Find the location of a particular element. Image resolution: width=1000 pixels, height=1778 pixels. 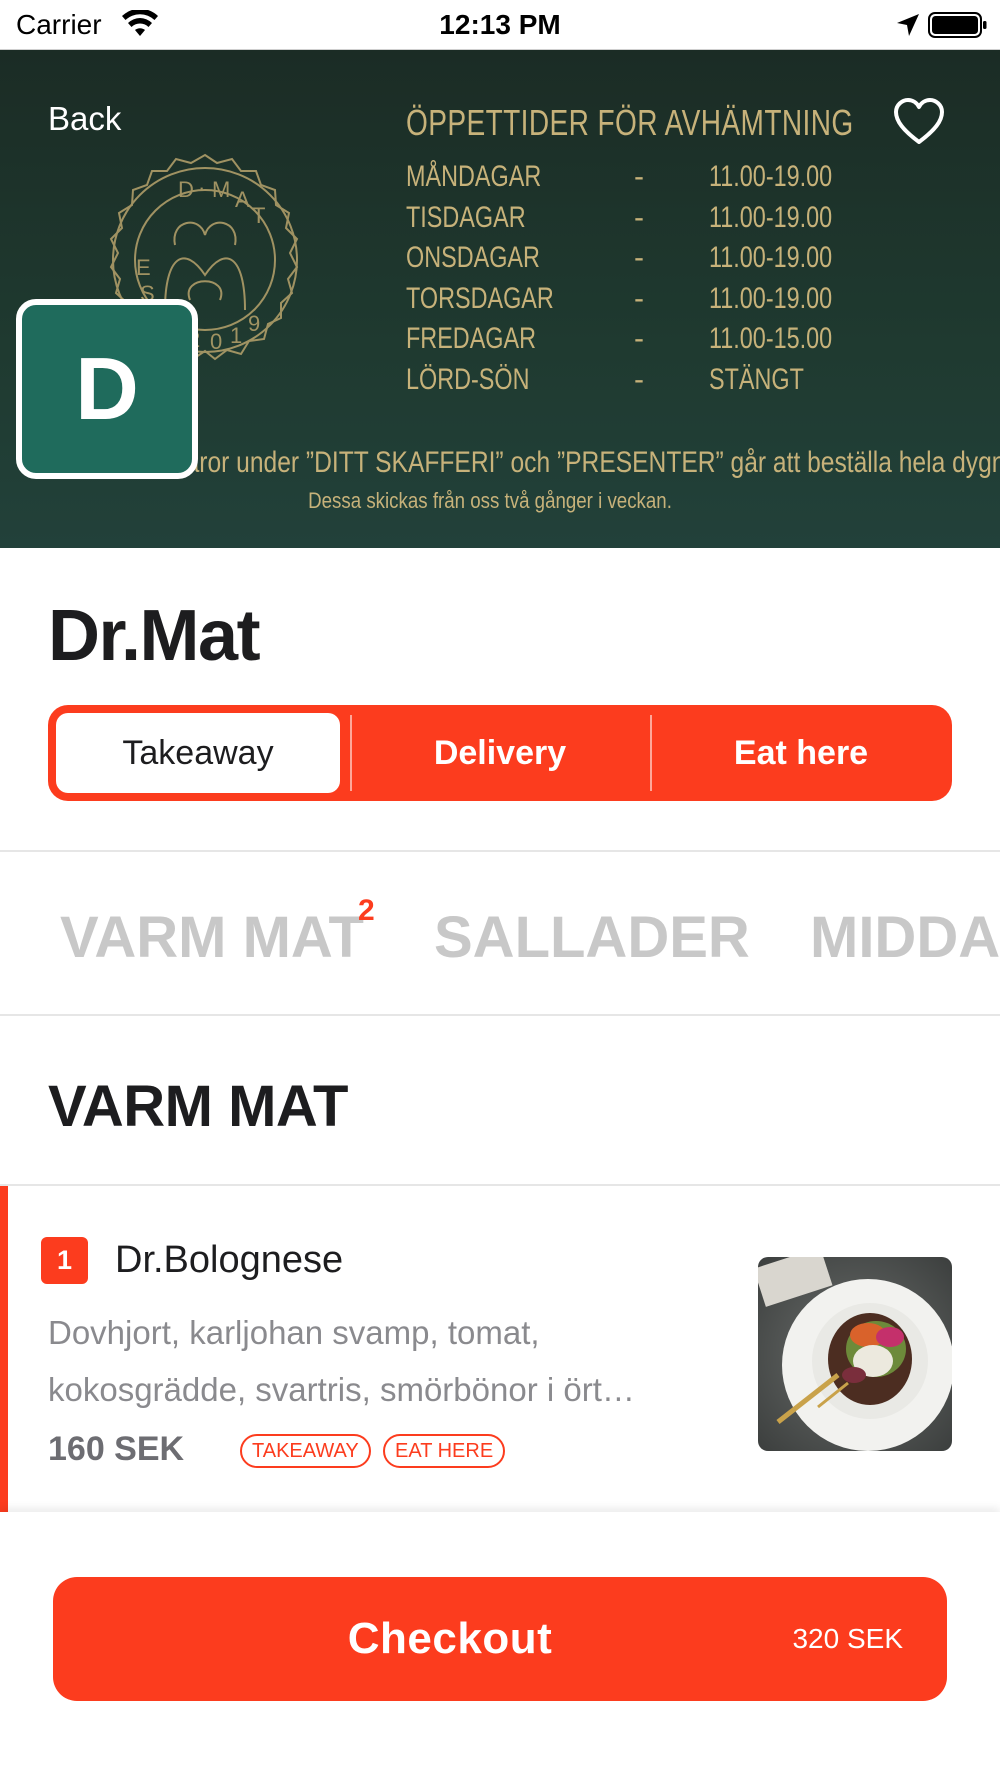

svg-text: D is located at coordinates (186, 189).